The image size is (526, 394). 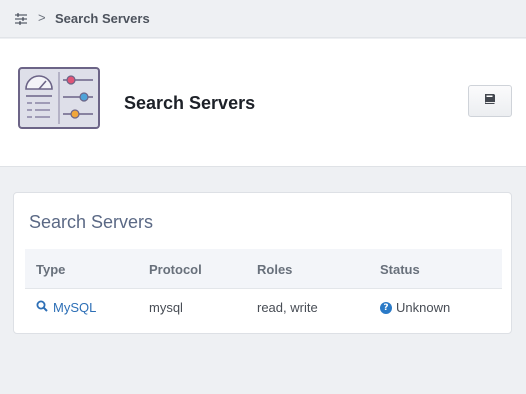 I want to click on server-protocol: mysql, so click(x=166, y=307).